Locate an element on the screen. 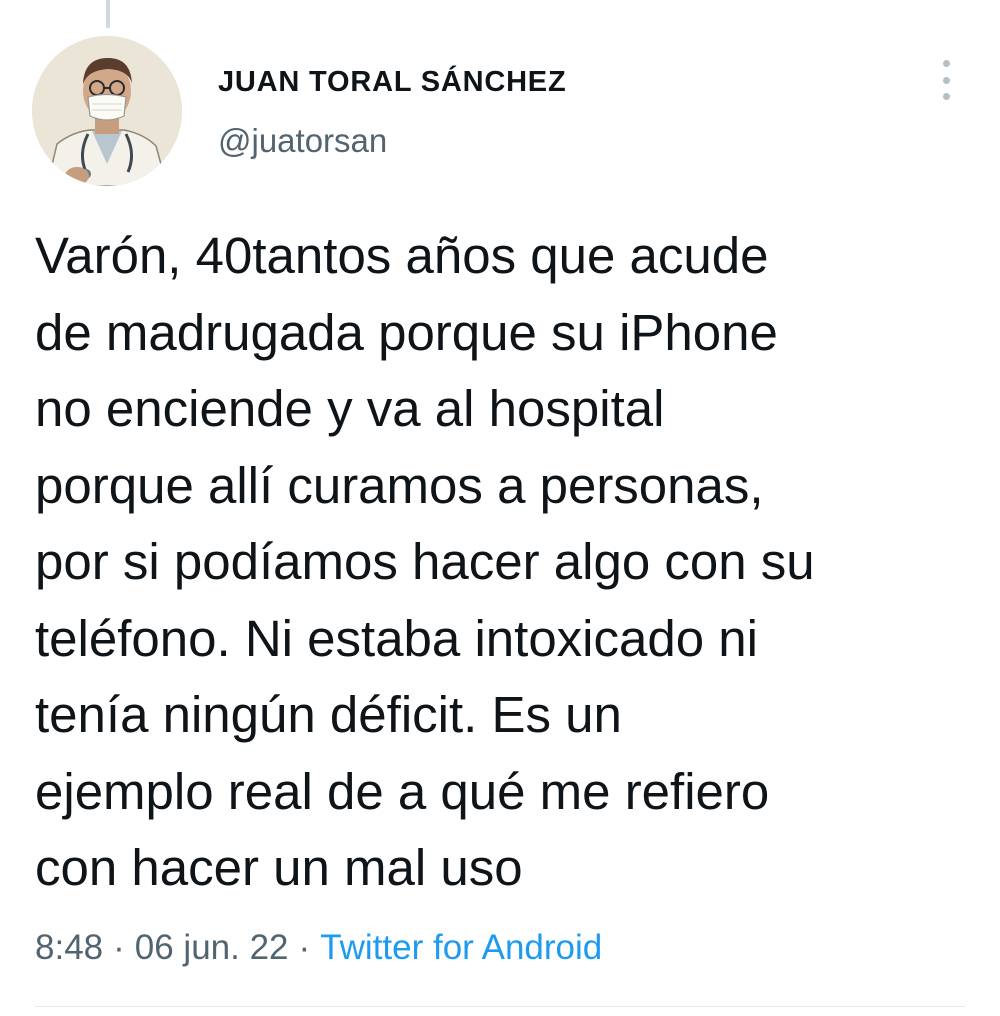  author-display-name: JUAN TORAL SÁNCHEZ is located at coordinates (392, 82).